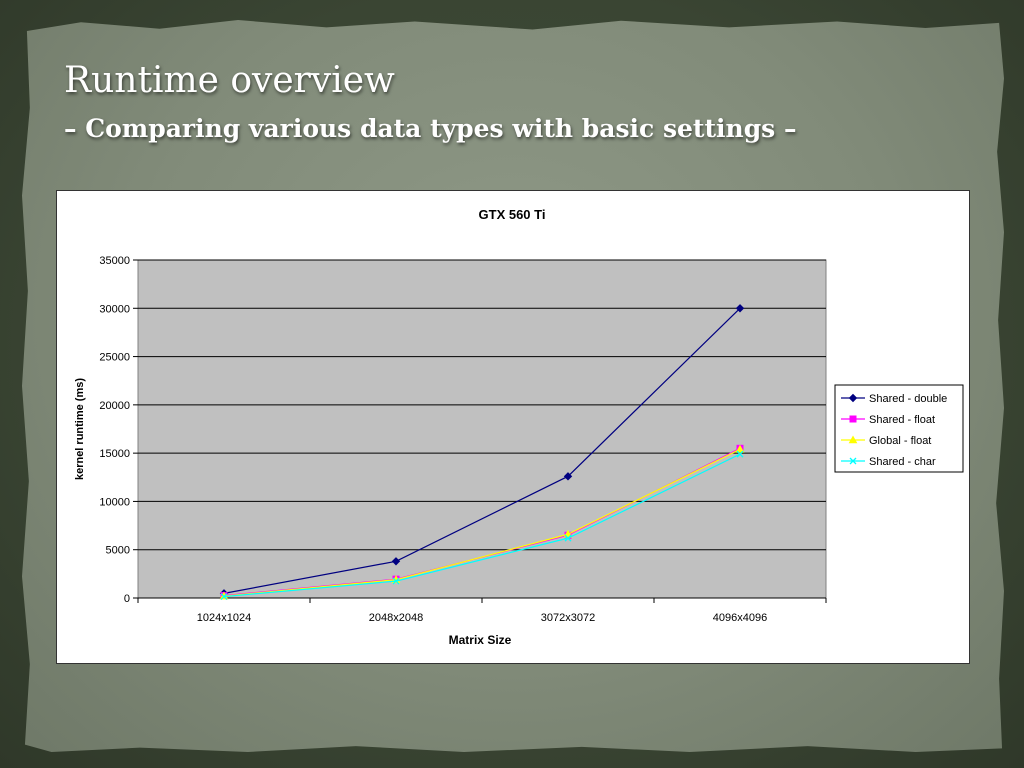 The height and width of the screenshot is (768, 1024). I want to click on x-tick-label: 3072x3072, so click(568, 618).